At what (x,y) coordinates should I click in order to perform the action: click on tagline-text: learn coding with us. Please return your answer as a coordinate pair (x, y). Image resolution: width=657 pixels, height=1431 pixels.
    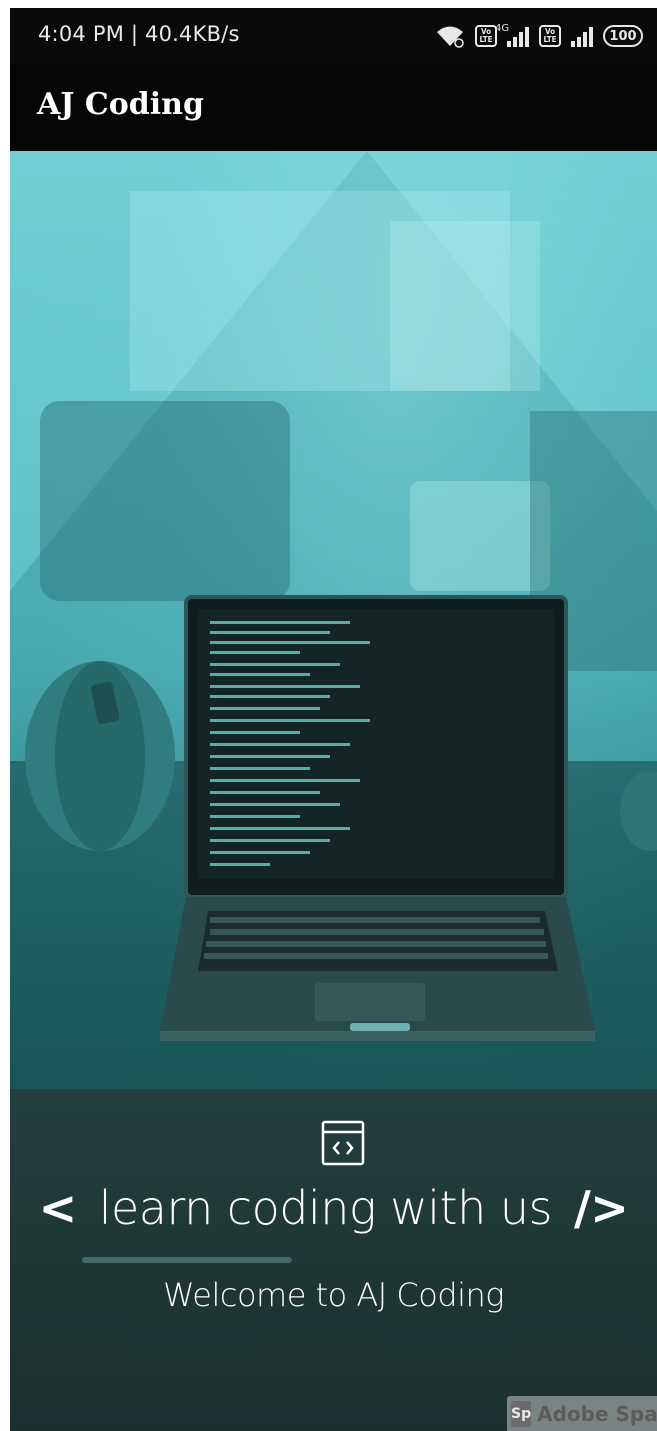
    Looking at the image, I should click on (325, 1208).